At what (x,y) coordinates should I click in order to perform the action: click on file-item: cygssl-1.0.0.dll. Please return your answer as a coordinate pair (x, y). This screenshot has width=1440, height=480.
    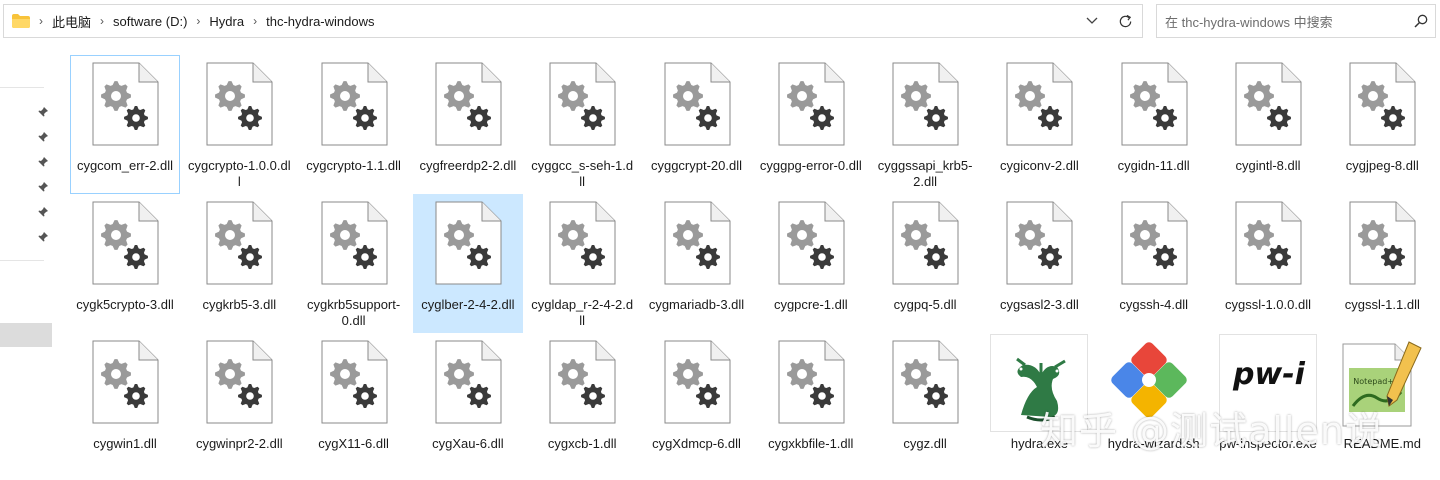
    Looking at the image, I should click on (1268, 263).